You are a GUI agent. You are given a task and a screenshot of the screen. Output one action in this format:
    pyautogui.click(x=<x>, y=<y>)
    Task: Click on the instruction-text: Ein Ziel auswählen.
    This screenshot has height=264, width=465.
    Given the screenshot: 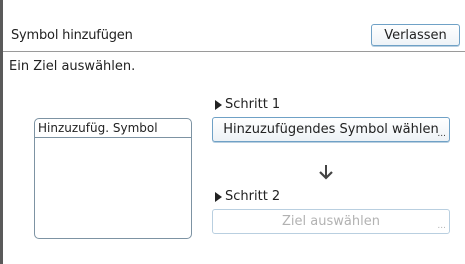 What is the action you would take?
    pyautogui.click(x=72, y=66)
    